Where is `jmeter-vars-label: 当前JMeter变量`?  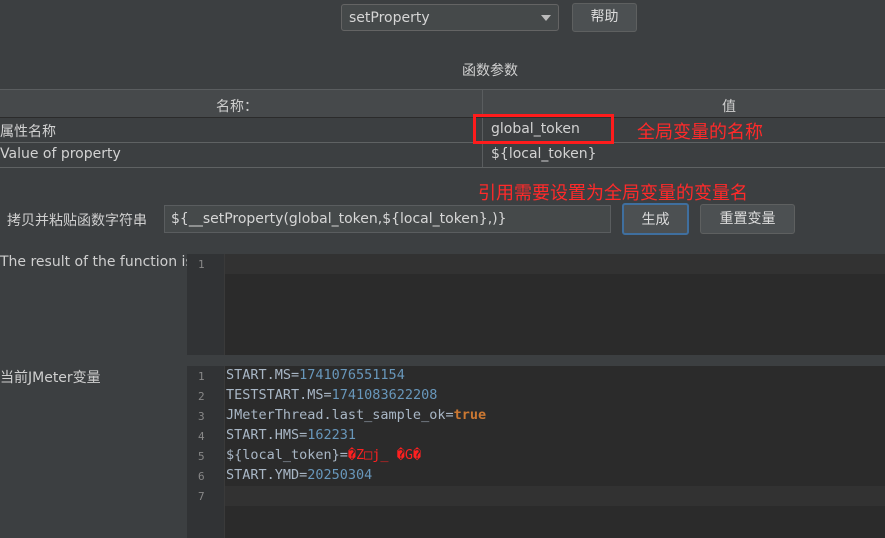 jmeter-vars-label: 当前JMeter变量 is located at coordinates (50, 378).